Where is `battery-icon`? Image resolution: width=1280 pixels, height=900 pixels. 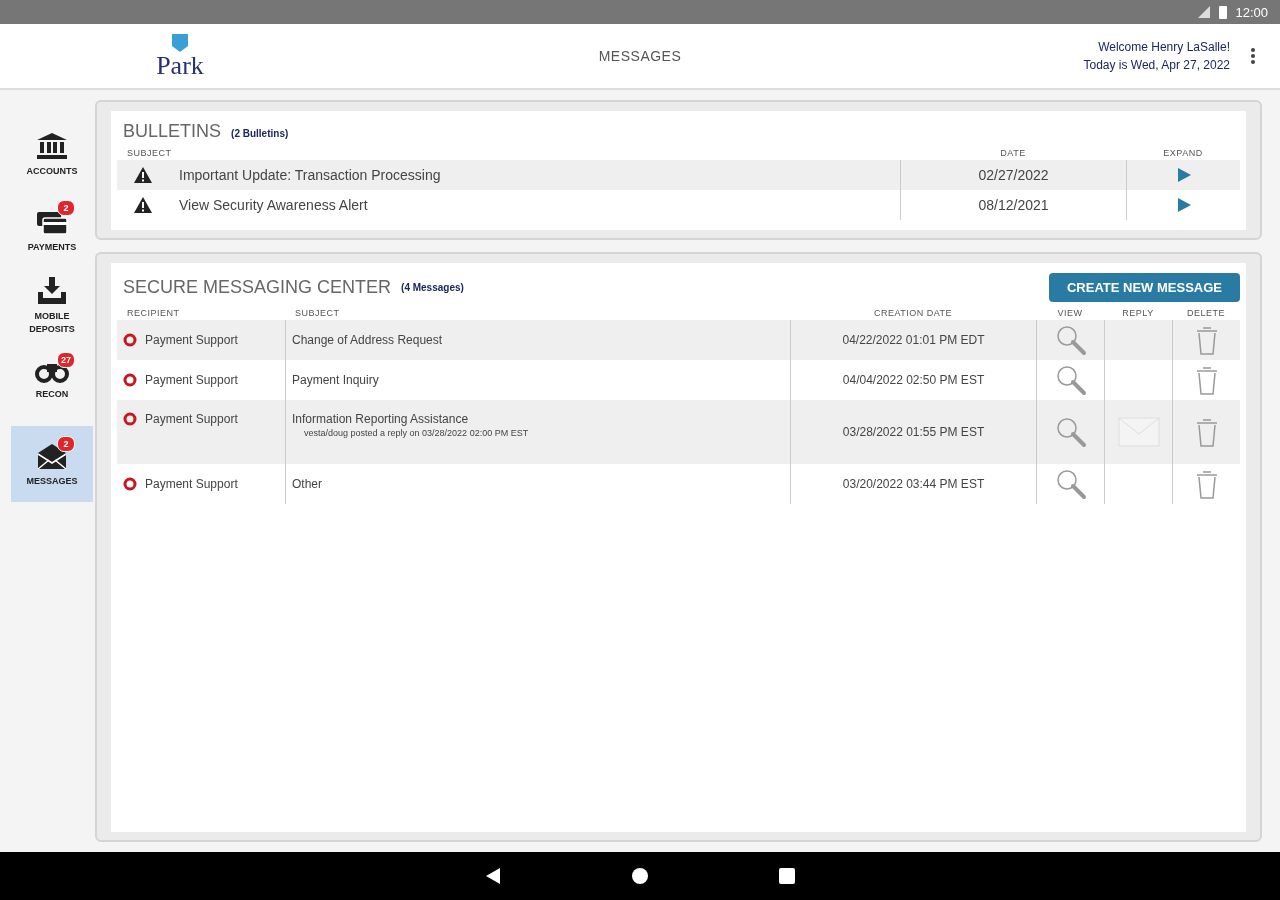 battery-icon is located at coordinates (1223, 12).